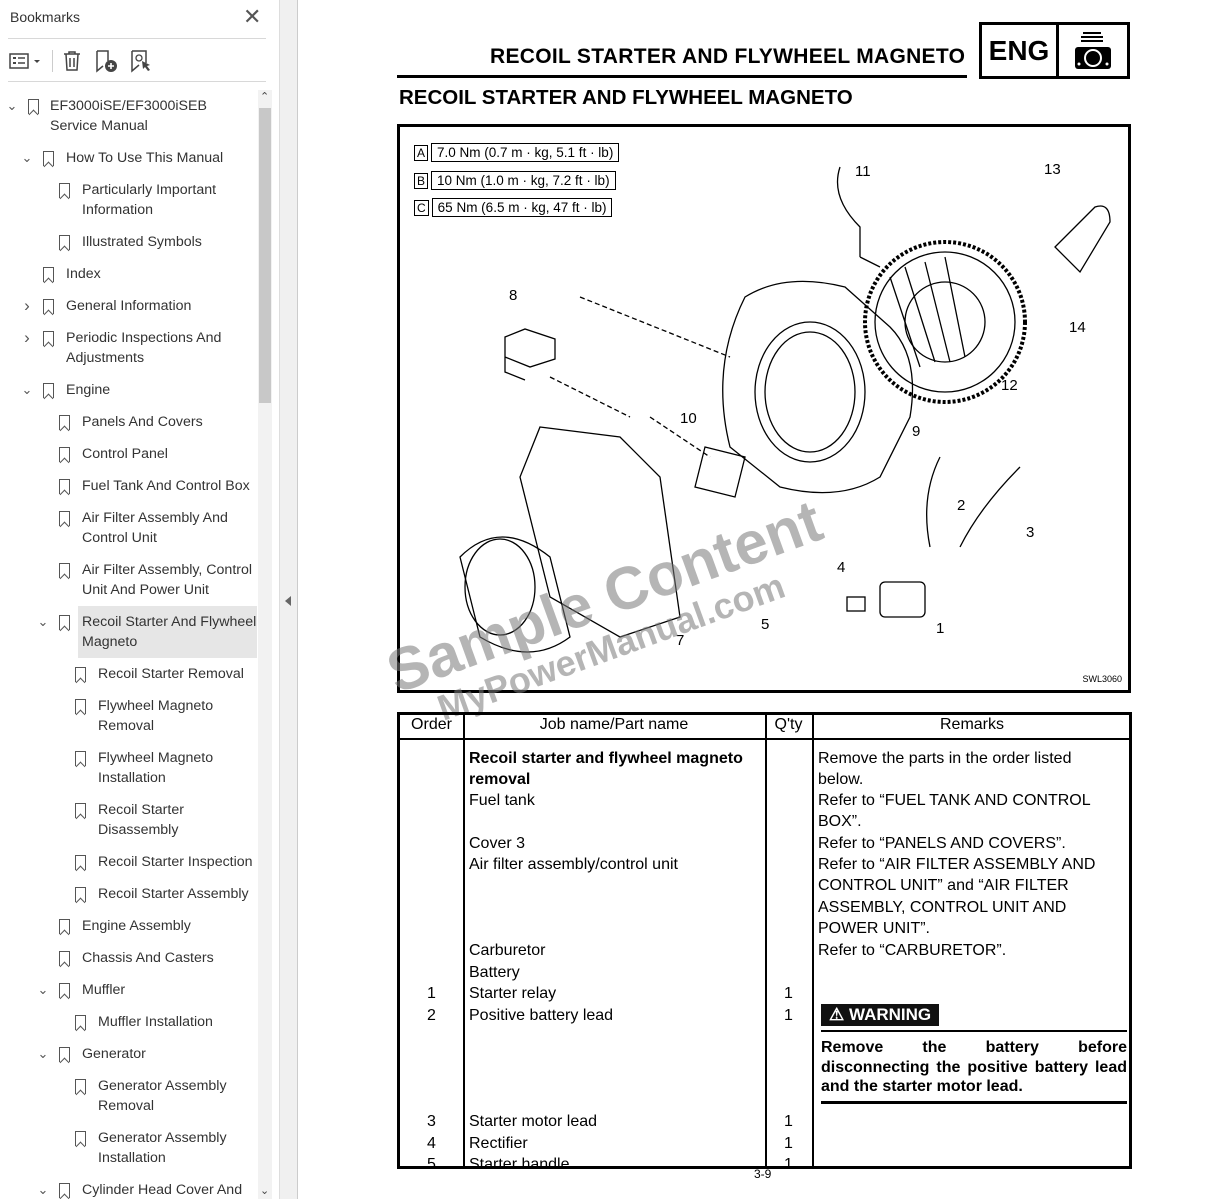  Describe the element at coordinates (128, 158) in the screenshot. I see `bookmark-item: ⌄ How To Use This Manual` at that location.